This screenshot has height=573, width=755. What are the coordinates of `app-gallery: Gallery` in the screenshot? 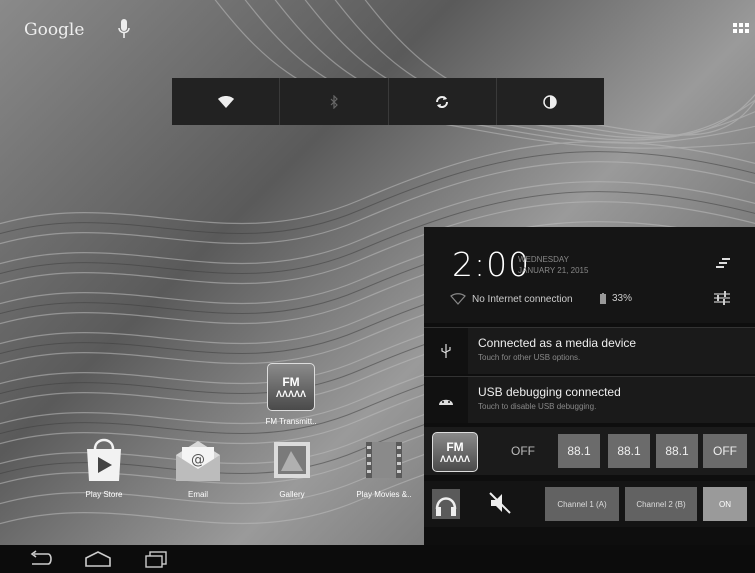 It's located at (292, 467).